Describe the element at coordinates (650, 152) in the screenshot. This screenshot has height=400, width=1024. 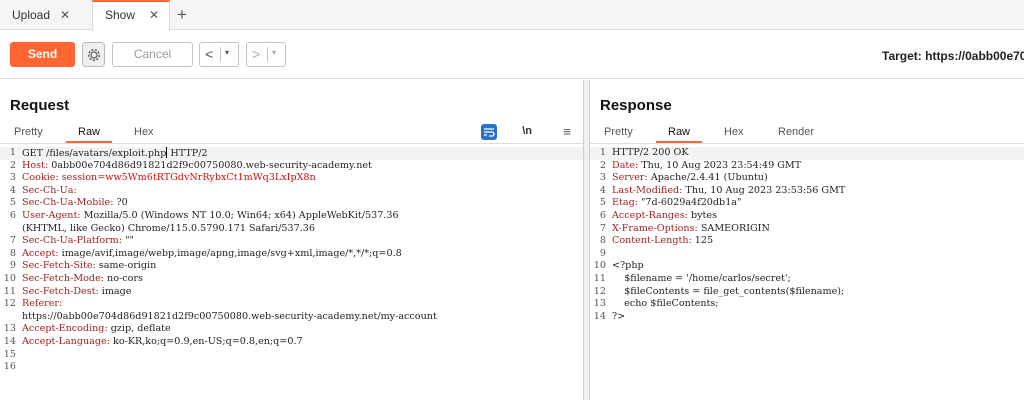
I see `header-value: HTTP/2 200 OK` at that location.